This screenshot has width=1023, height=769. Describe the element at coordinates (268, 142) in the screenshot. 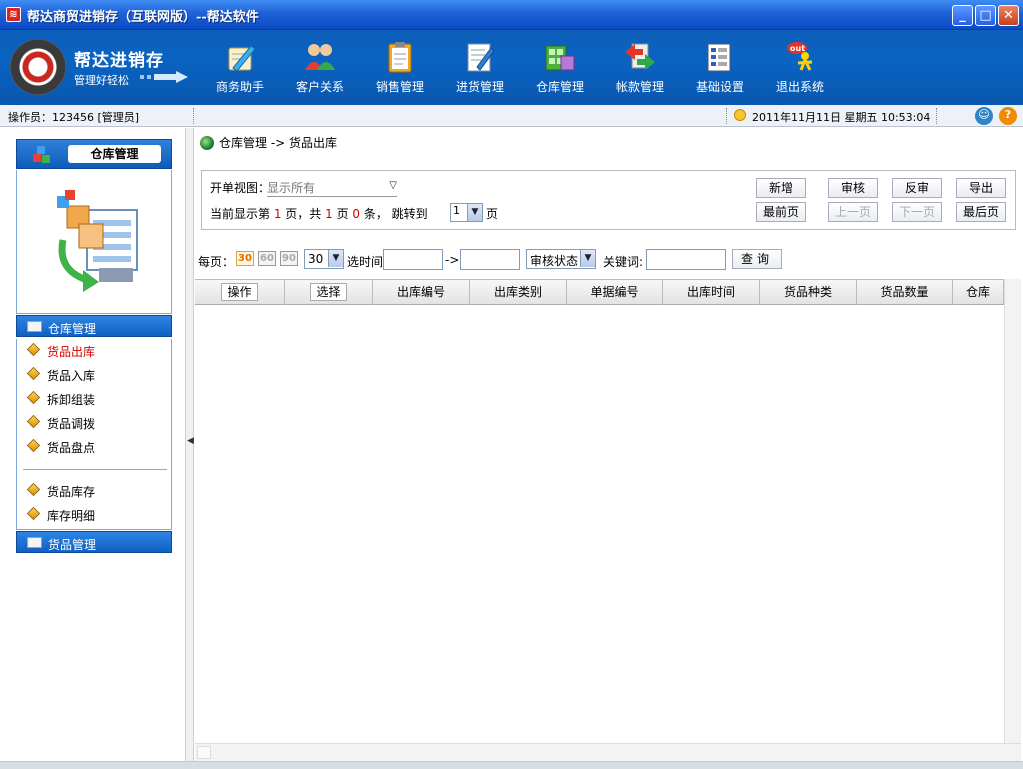

I see `breadcrumb: 仓库管理 -> 货品出库` at that location.